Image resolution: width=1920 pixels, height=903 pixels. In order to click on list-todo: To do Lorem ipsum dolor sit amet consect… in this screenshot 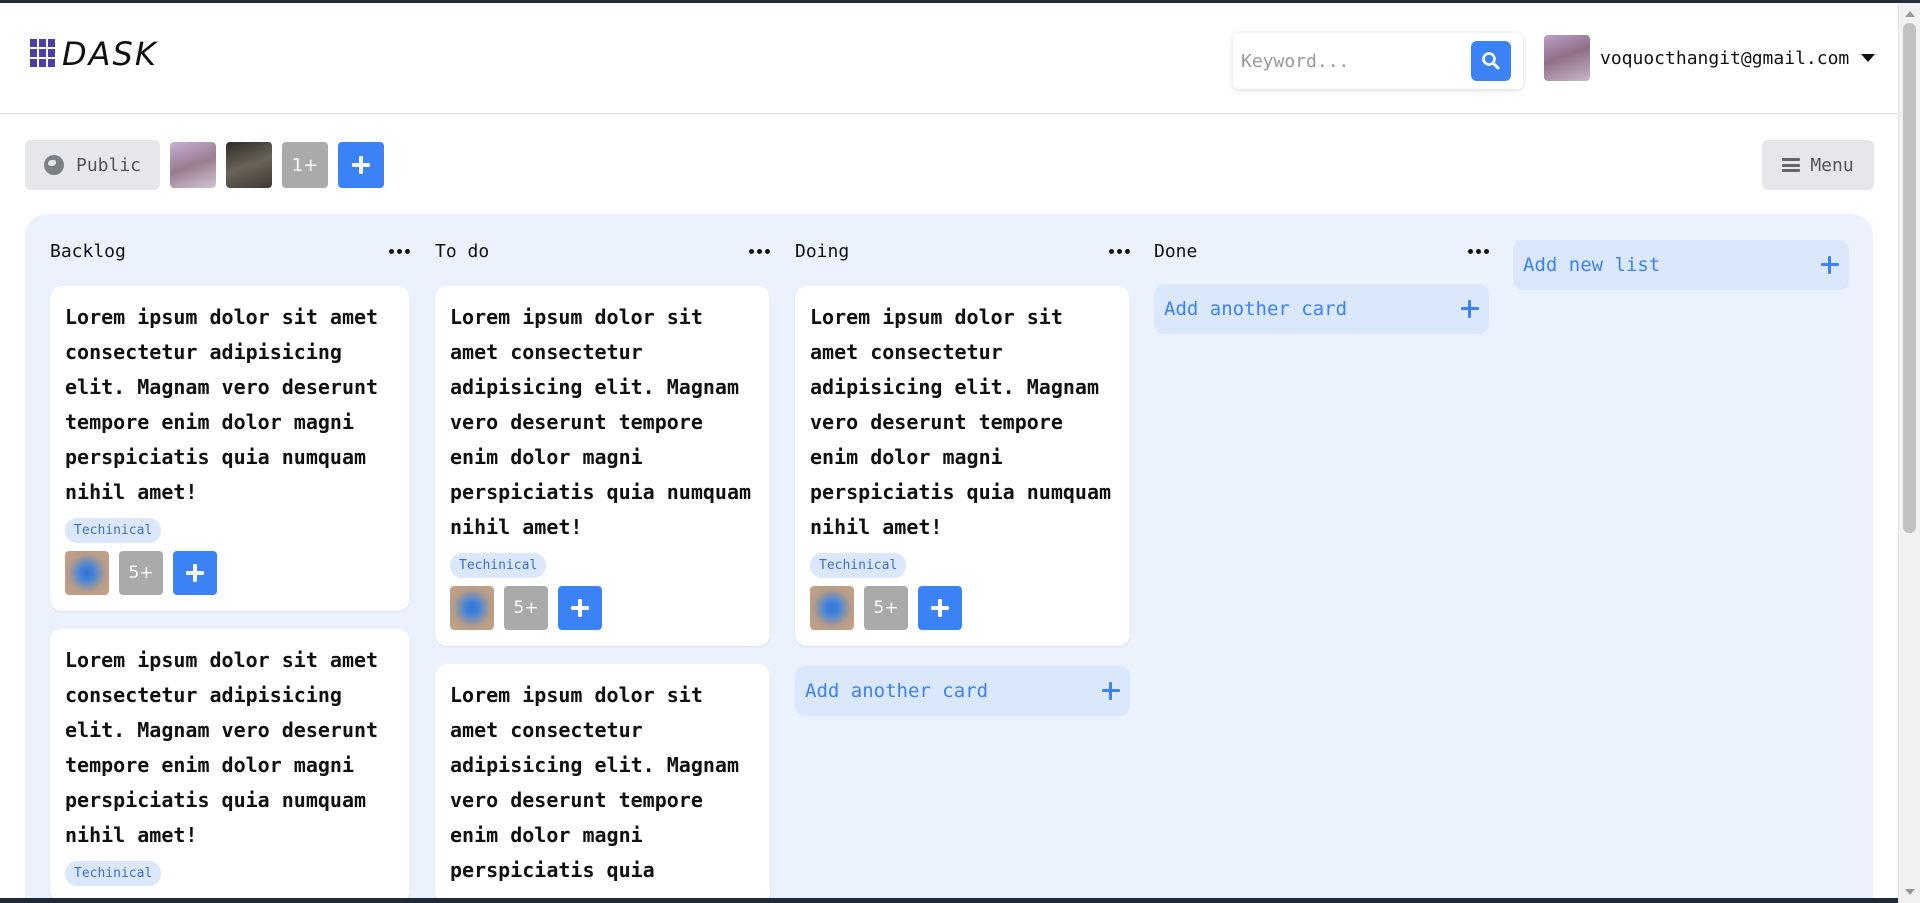, I will do `click(602, 568)`.